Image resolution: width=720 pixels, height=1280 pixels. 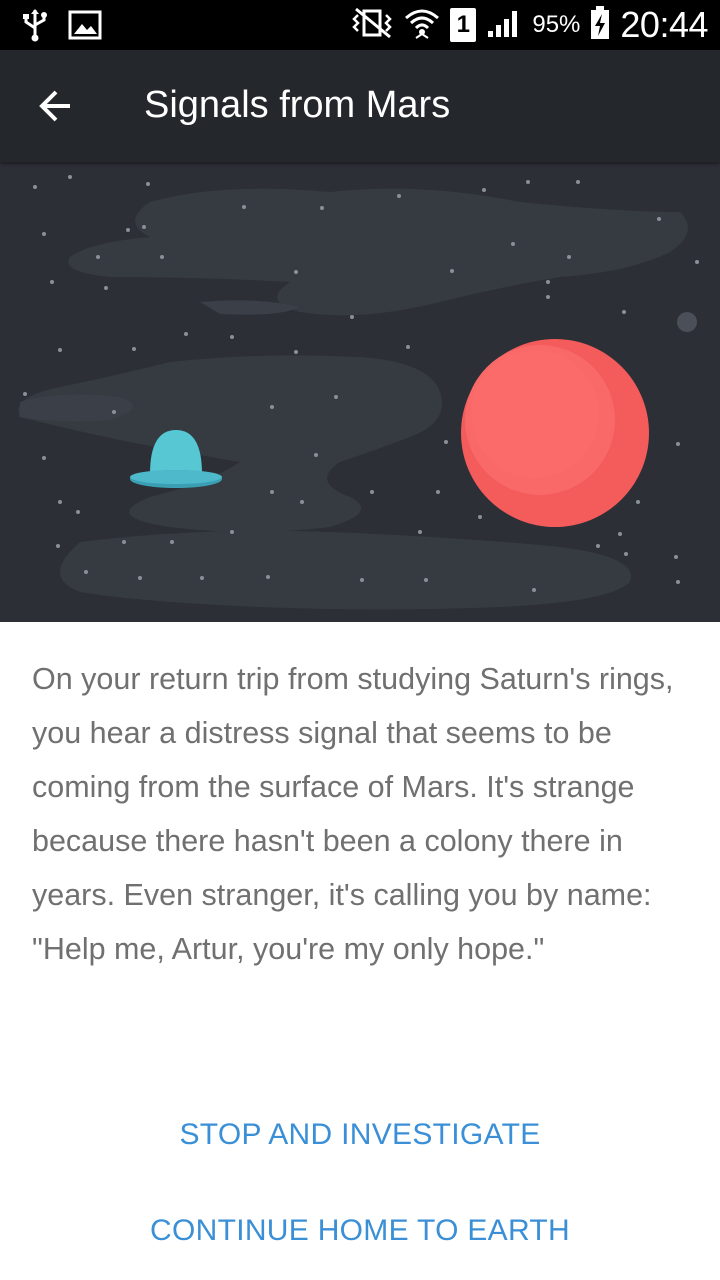 I want to click on battery-charging-icon, so click(x=600, y=25).